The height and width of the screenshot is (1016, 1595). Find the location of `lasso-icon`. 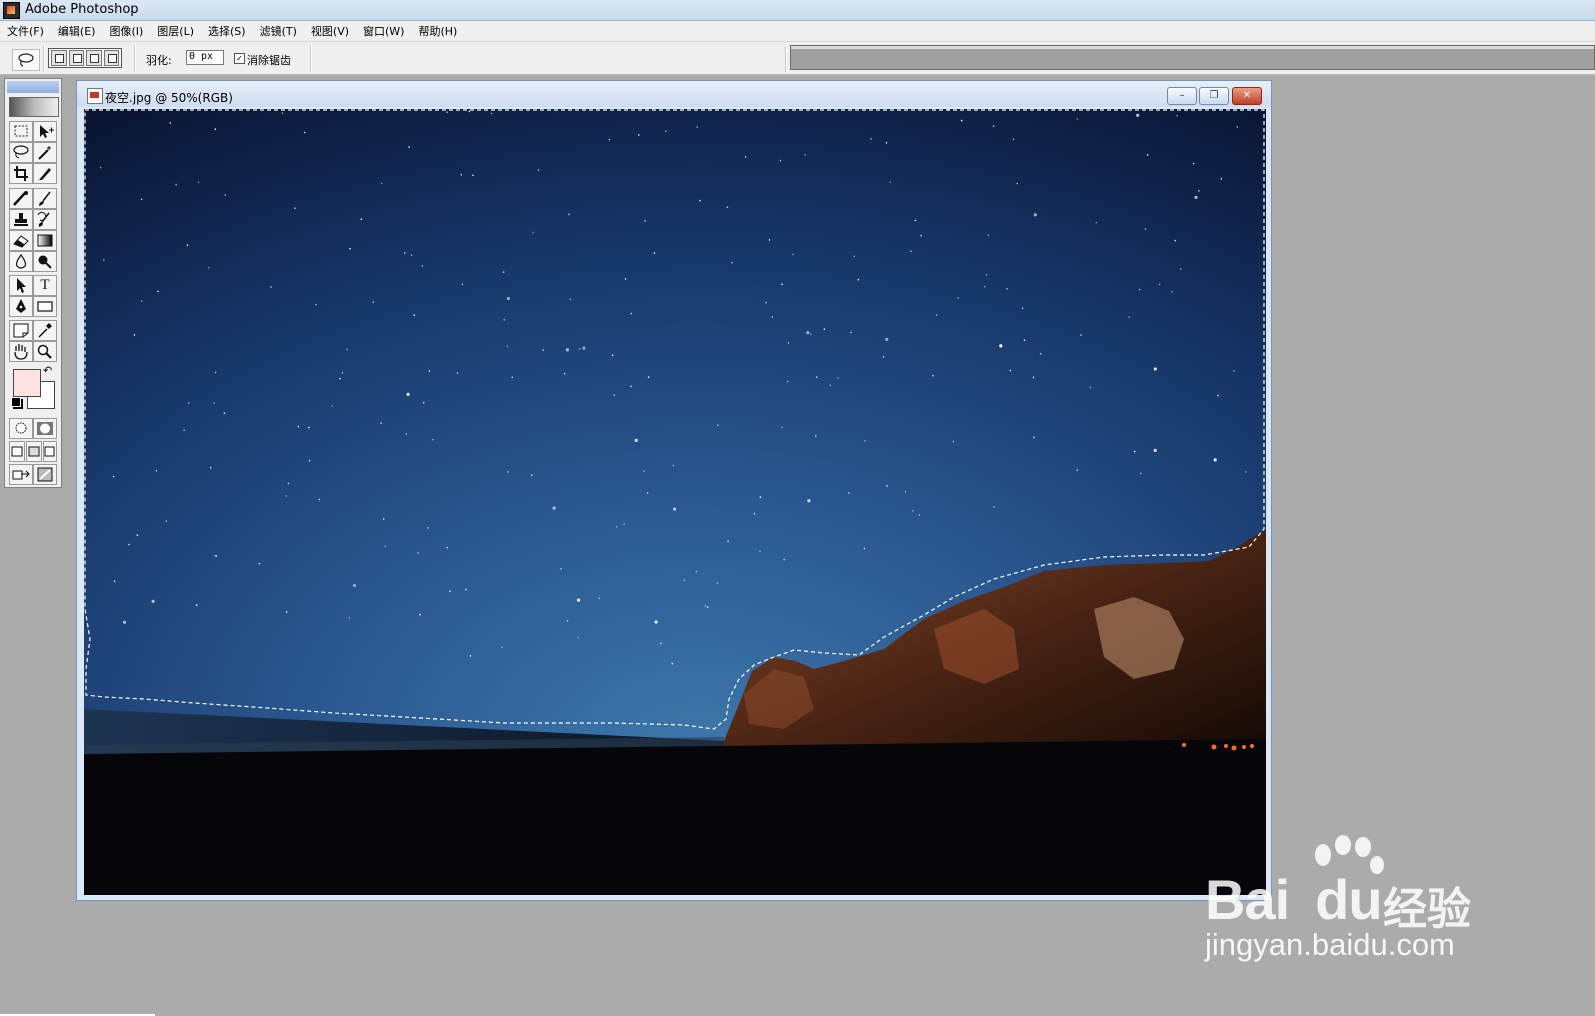

lasso-icon is located at coordinates (21, 152).